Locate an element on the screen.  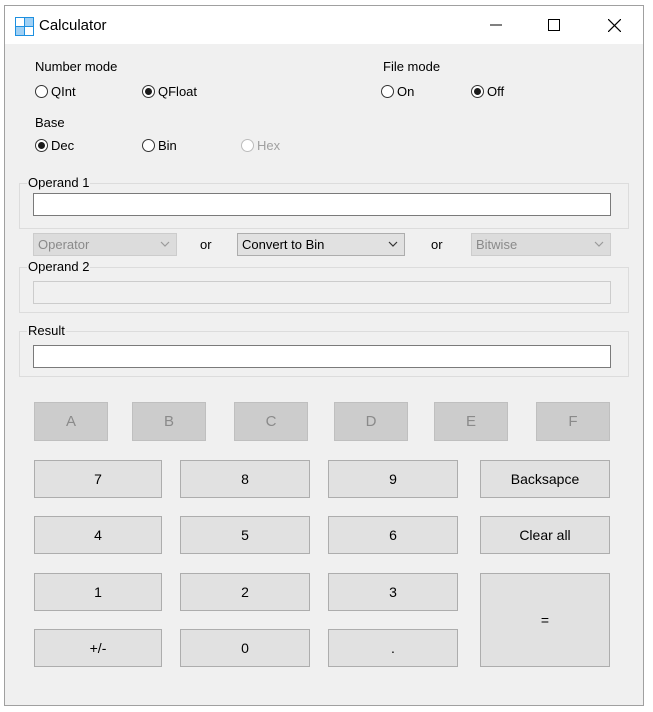
convert-select: Convert to Bin is located at coordinates (321, 244).